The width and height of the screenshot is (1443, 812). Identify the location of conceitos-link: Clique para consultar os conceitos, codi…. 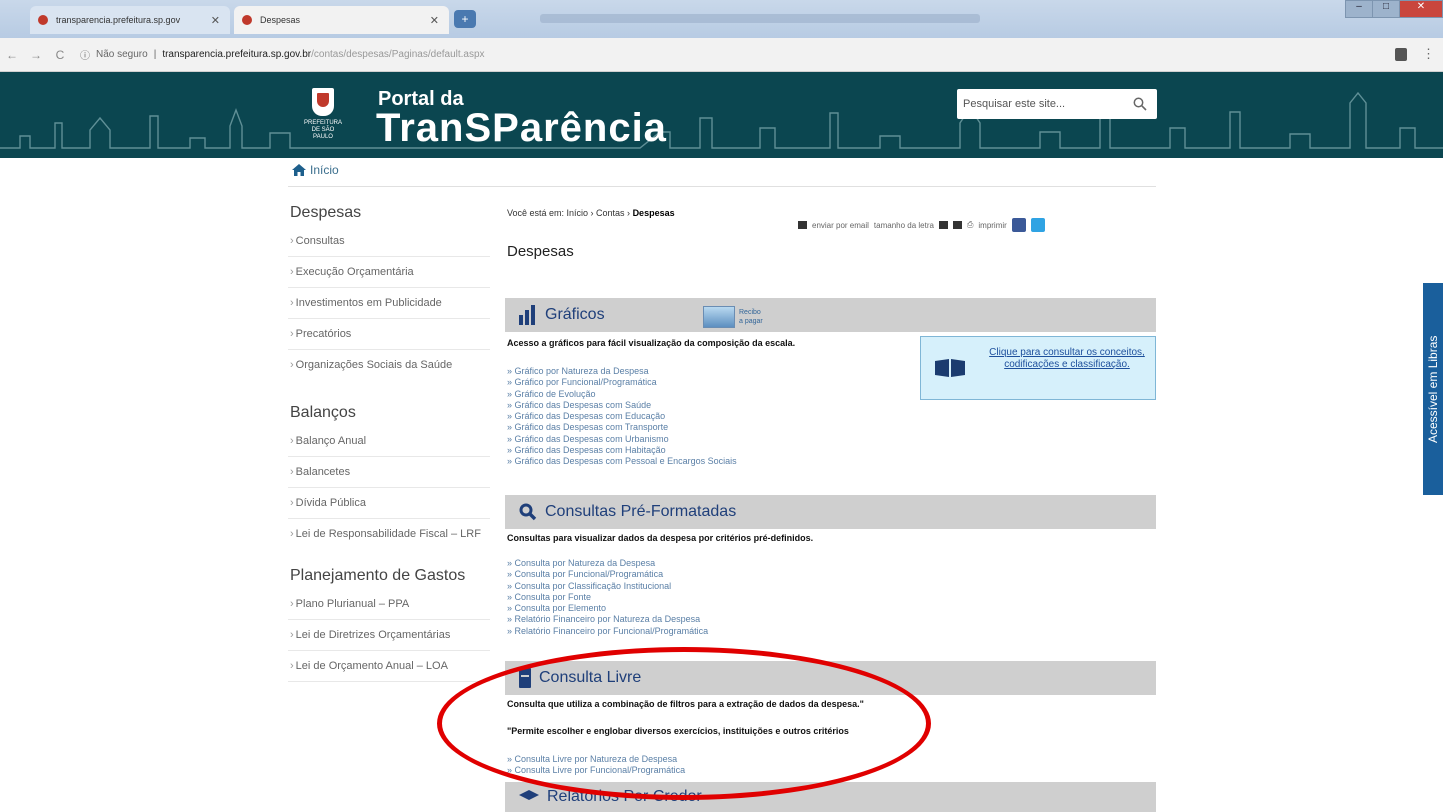
(1067, 359).